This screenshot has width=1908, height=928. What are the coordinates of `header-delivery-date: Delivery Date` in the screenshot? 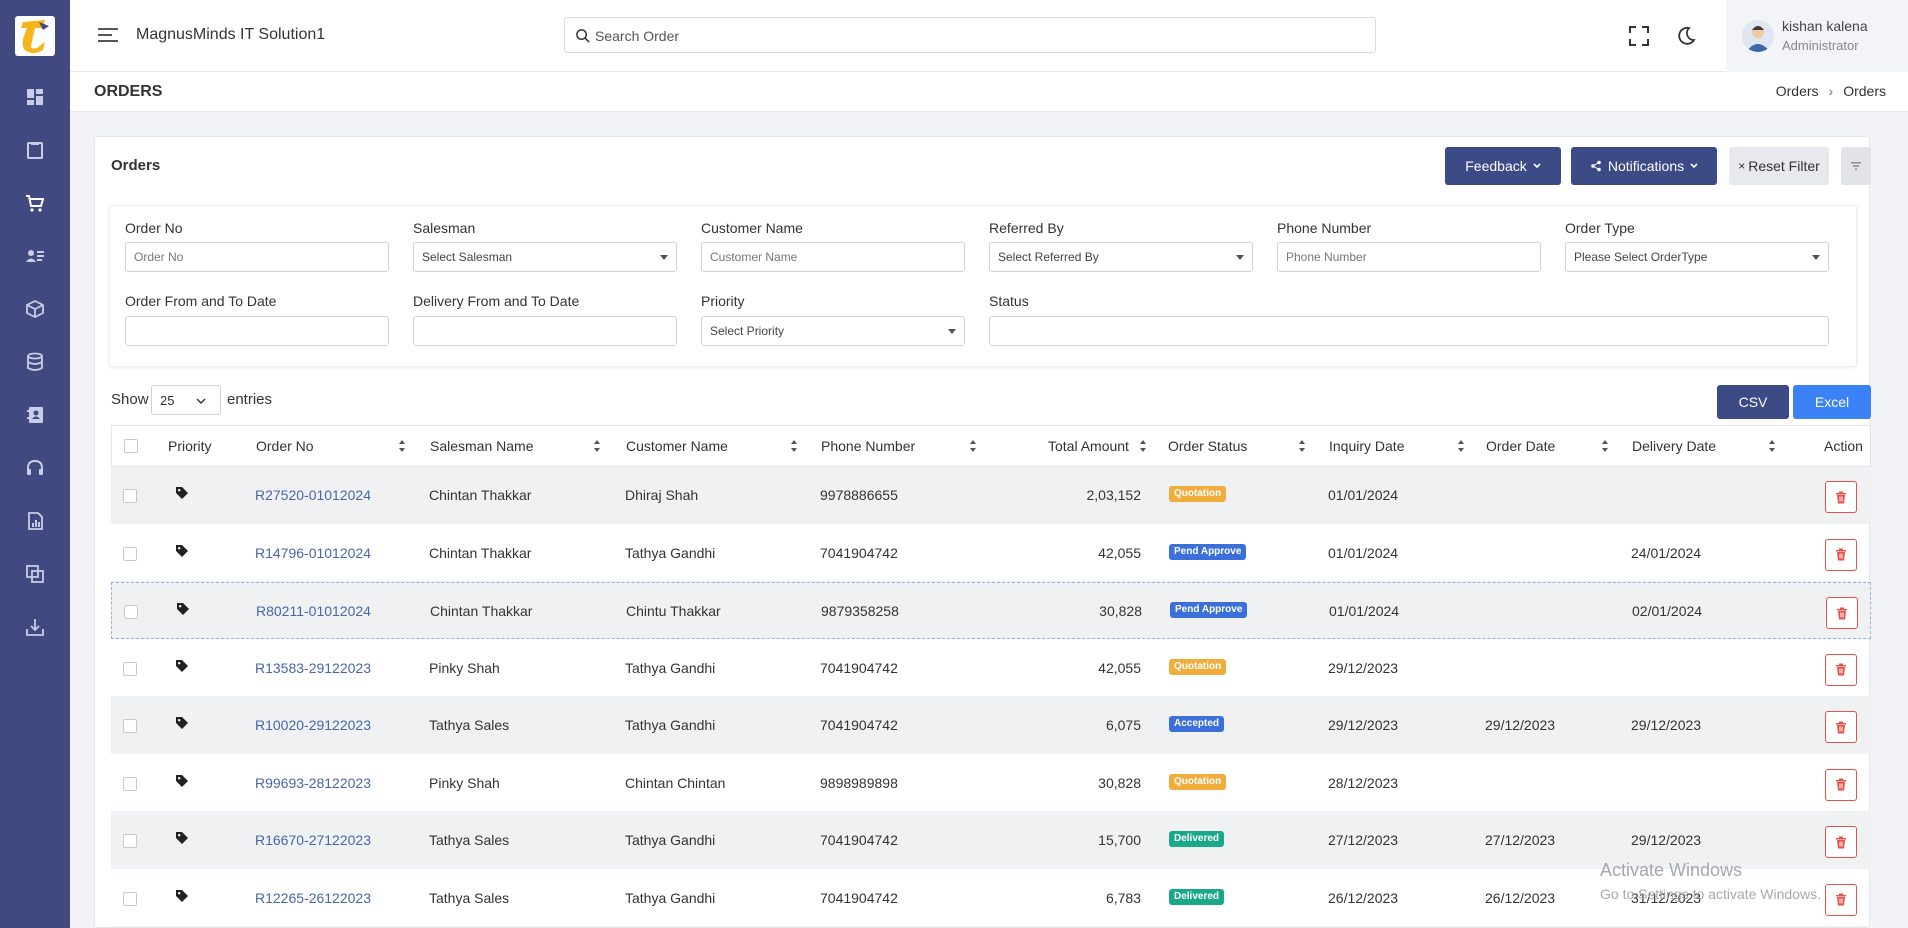 It's located at (1674, 446).